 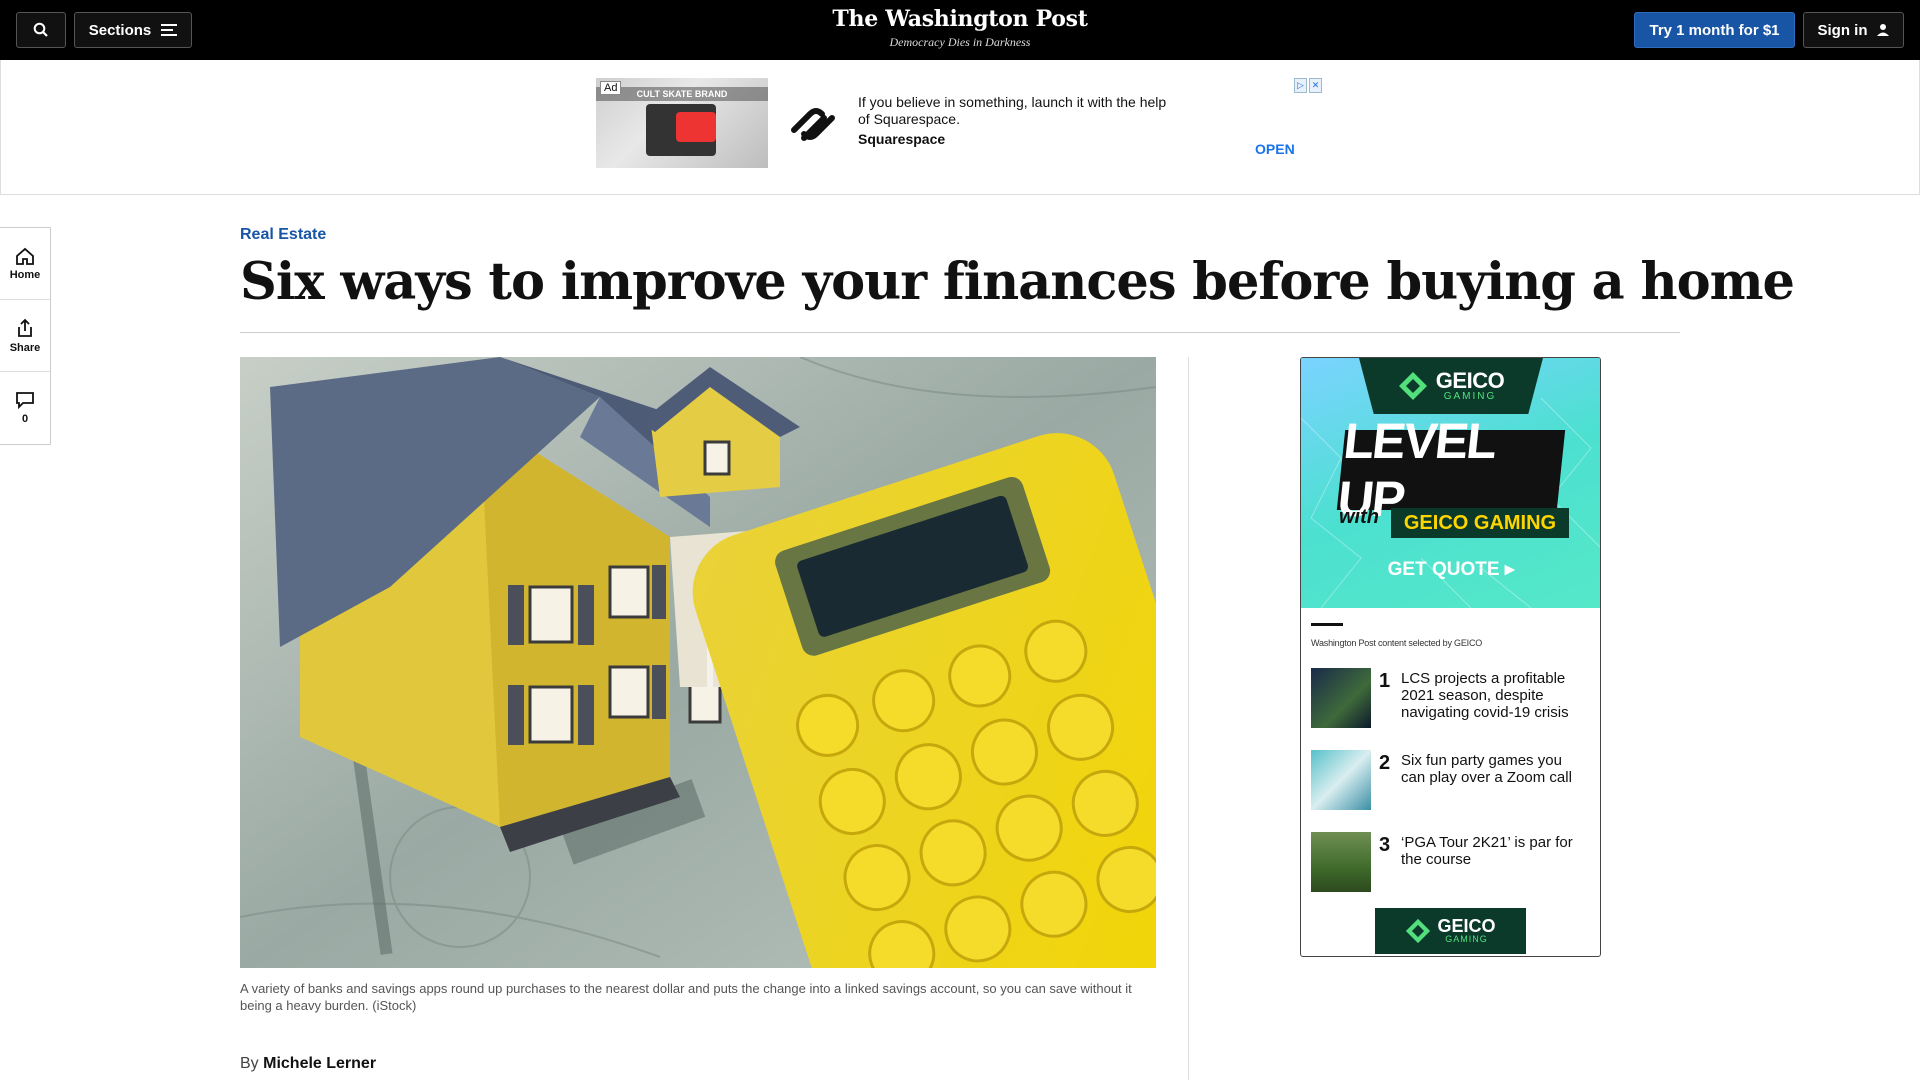 I want to click on banner-ad-image: CULT SKATE BRAND, so click(x=682, y=123).